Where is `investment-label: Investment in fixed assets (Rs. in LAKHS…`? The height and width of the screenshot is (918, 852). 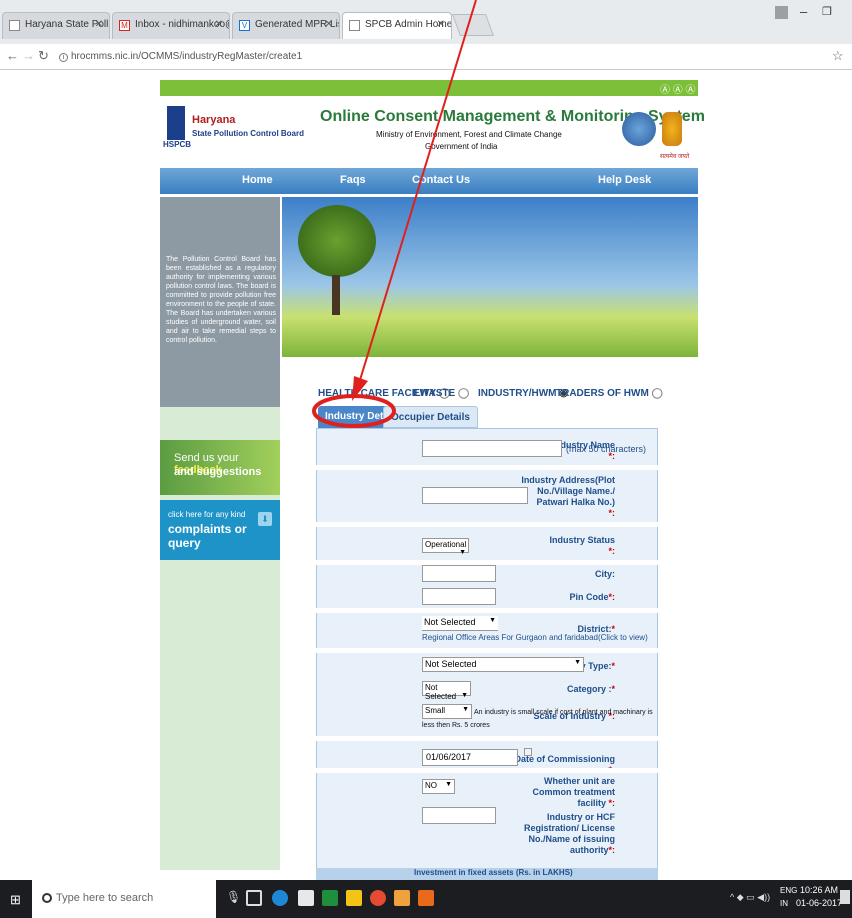
investment-label: Investment in fixed assets (Rs. in LAKHS… is located at coordinates (493, 872).